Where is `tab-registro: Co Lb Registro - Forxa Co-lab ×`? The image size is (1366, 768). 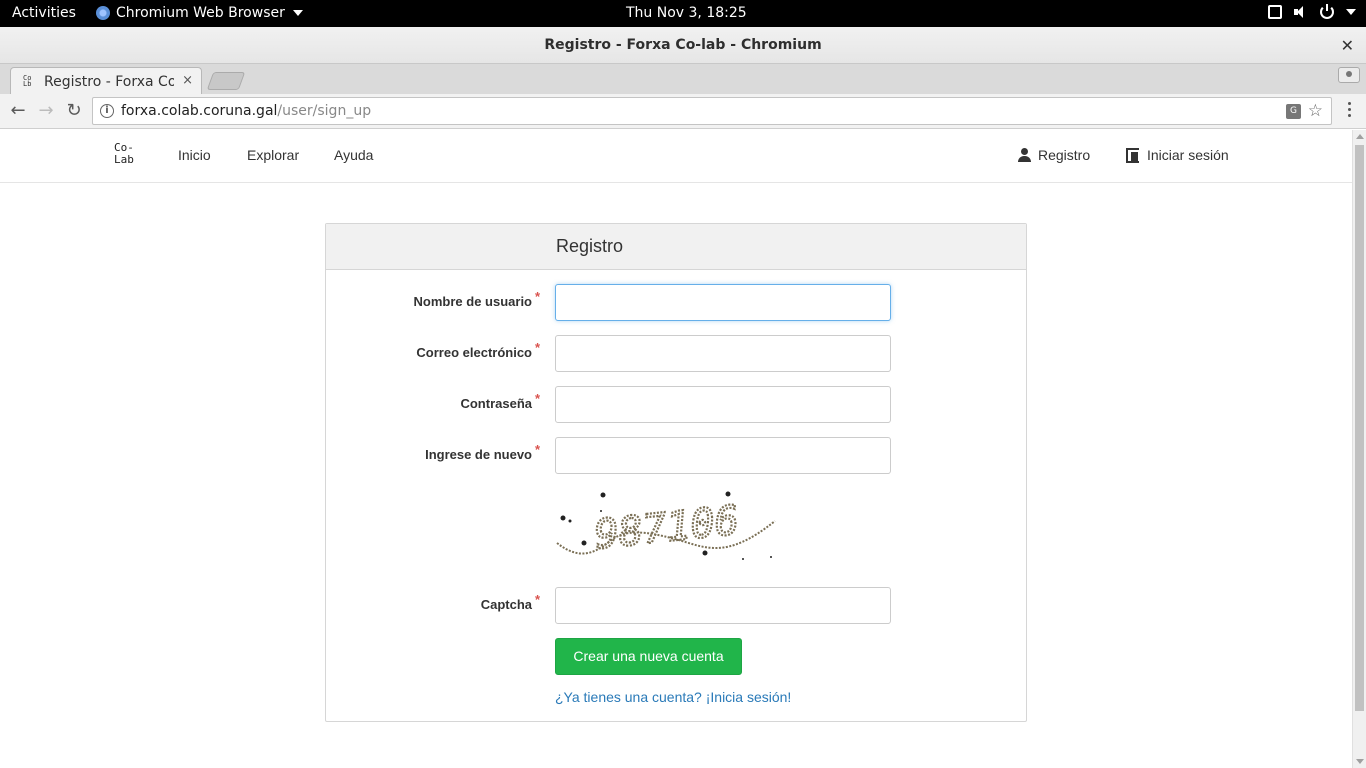
tab-registro: Co Lb Registro - Forxa Co-lab × is located at coordinates (106, 80).